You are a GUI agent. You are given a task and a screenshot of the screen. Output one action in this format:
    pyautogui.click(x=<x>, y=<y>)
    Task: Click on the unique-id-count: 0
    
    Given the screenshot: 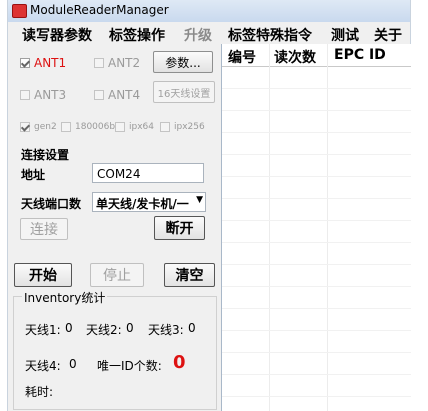 What is the action you would take?
    pyautogui.click(x=179, y=362)
    